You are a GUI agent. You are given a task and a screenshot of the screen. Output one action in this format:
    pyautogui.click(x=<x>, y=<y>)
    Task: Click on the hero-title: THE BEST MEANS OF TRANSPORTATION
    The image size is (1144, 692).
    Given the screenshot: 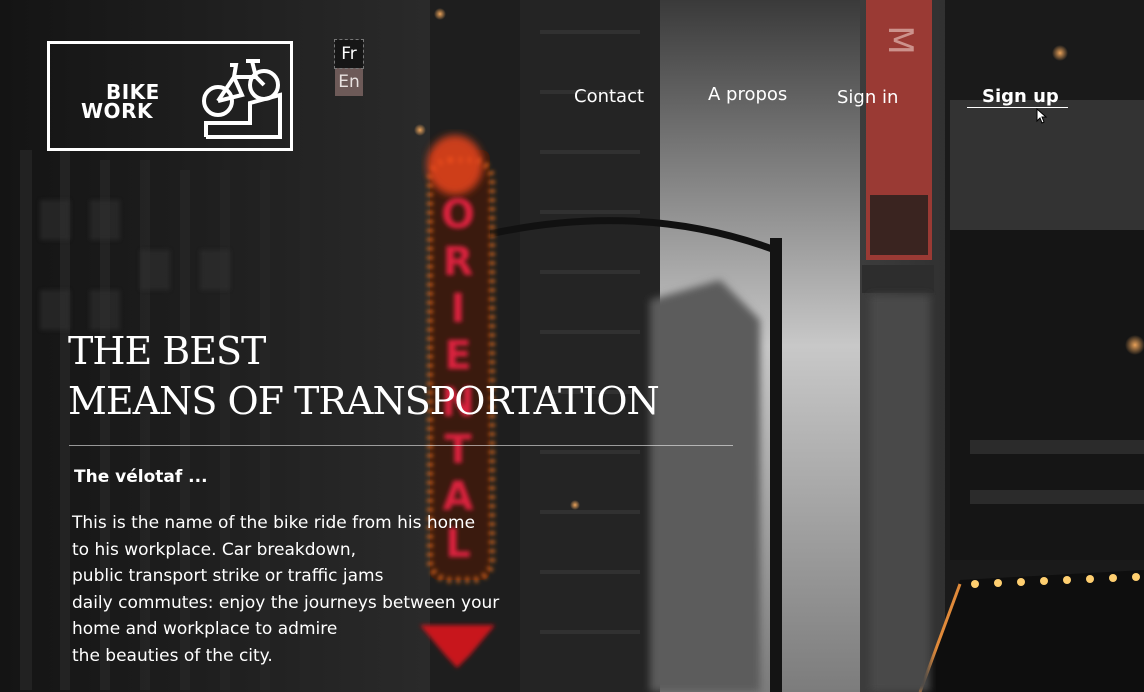 What is the action you would take?
    pyautogui.click(x=364, y=376)
    